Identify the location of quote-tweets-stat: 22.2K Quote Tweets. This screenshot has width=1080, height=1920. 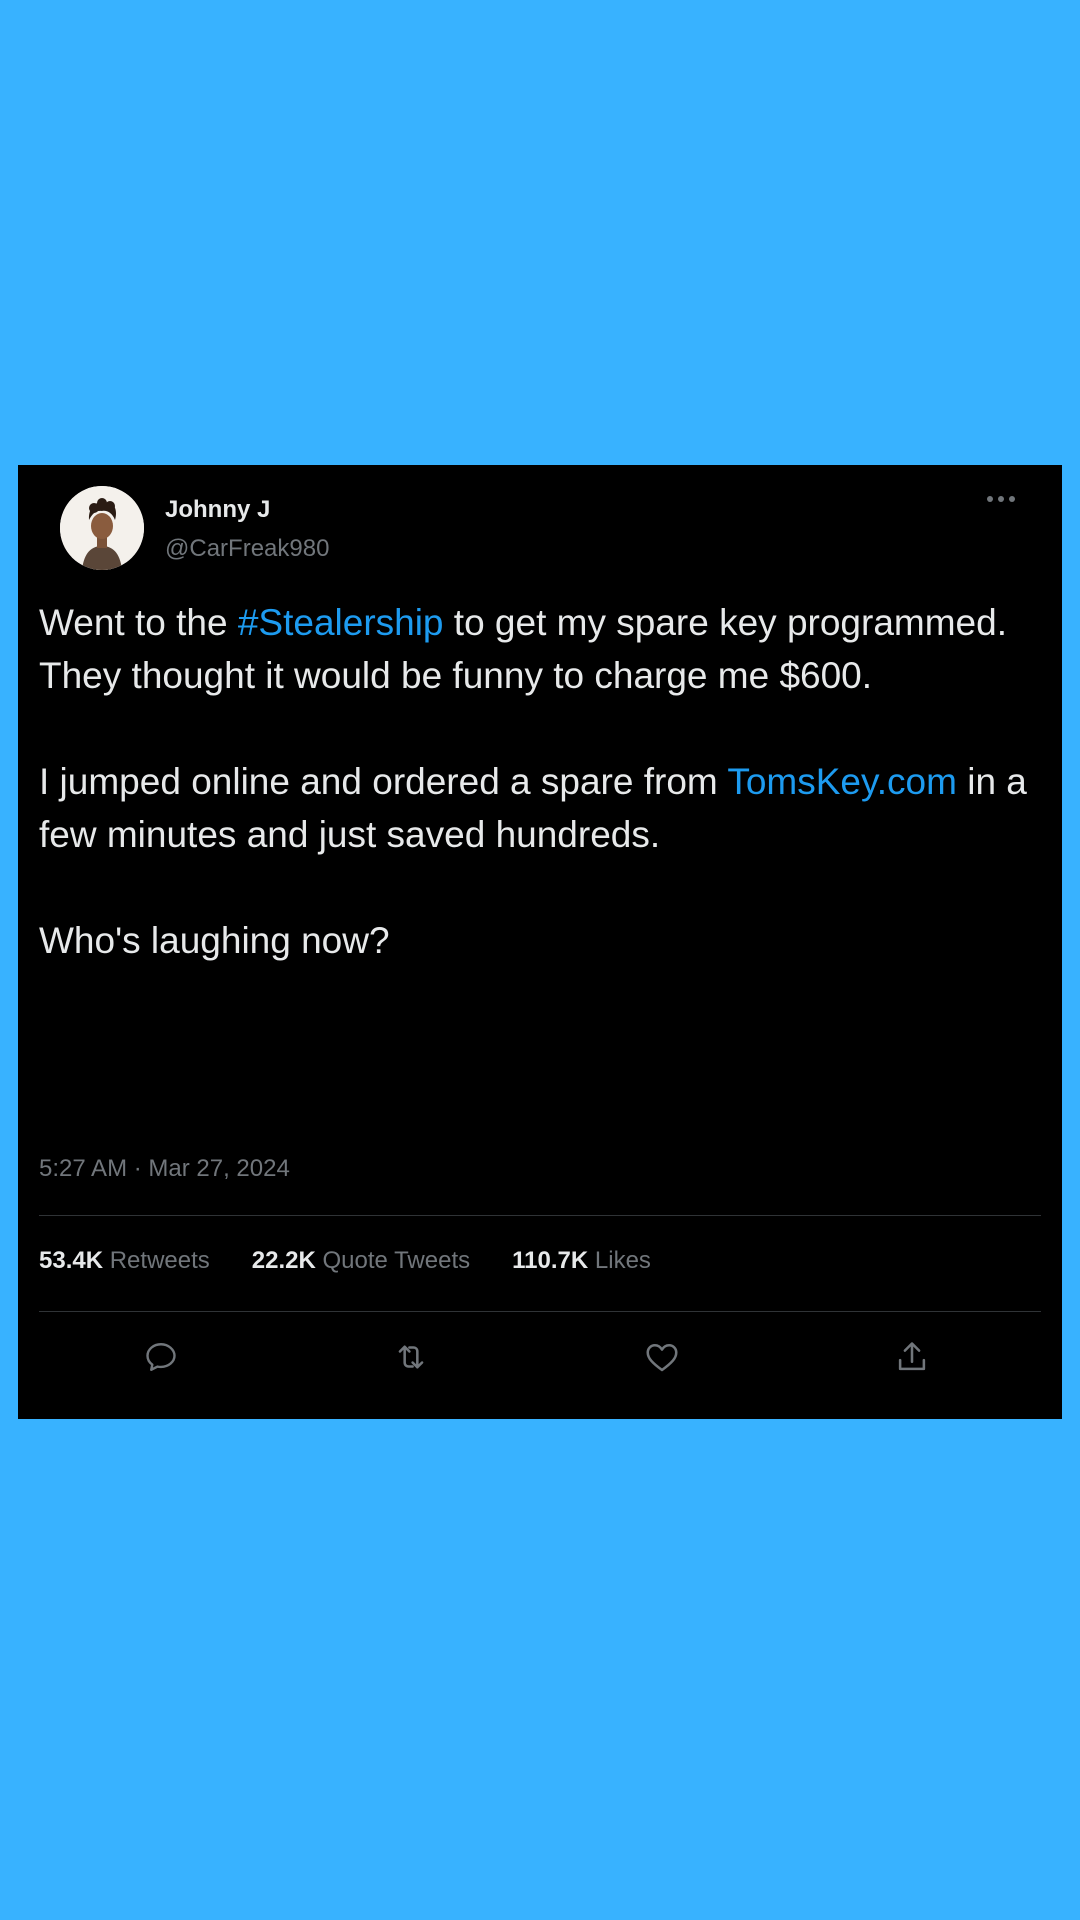
(361, 1261).